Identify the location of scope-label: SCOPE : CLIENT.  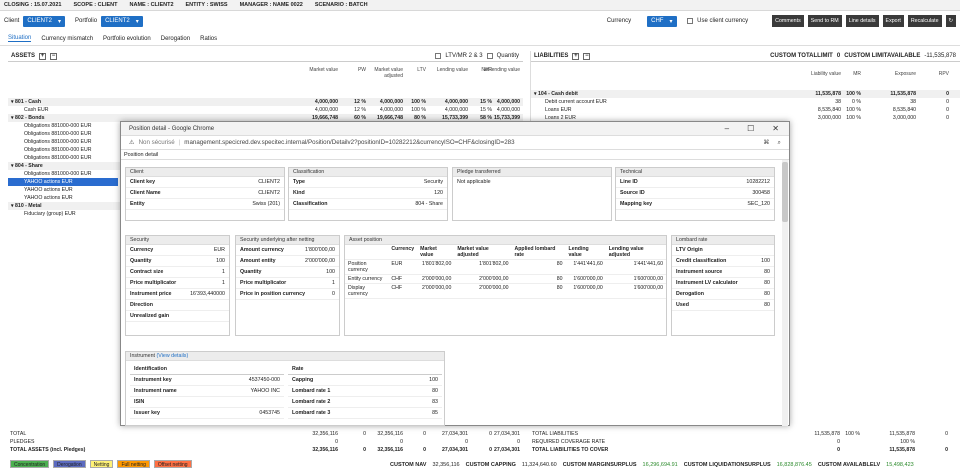
(95, 5).